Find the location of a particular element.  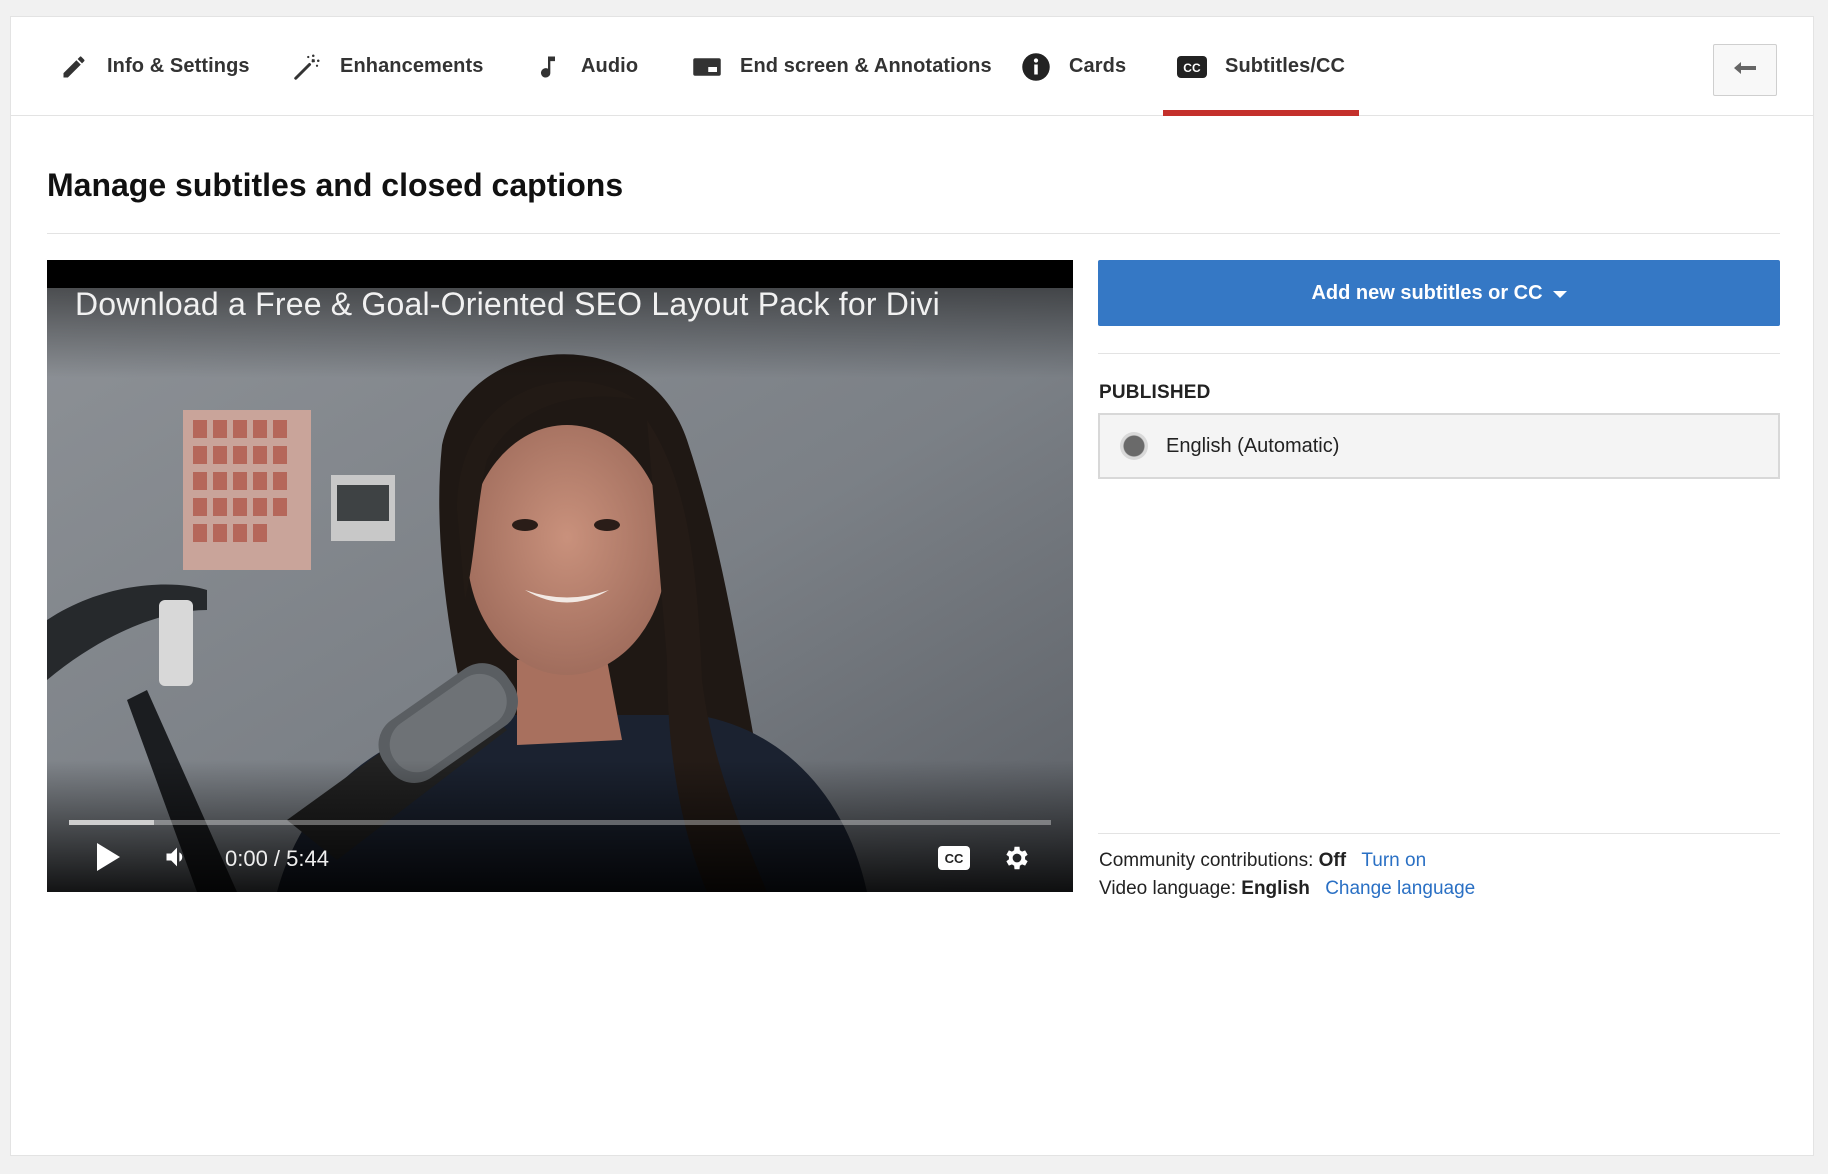

tab-label: End screen & Annotations is located at coordinates (866, 66).